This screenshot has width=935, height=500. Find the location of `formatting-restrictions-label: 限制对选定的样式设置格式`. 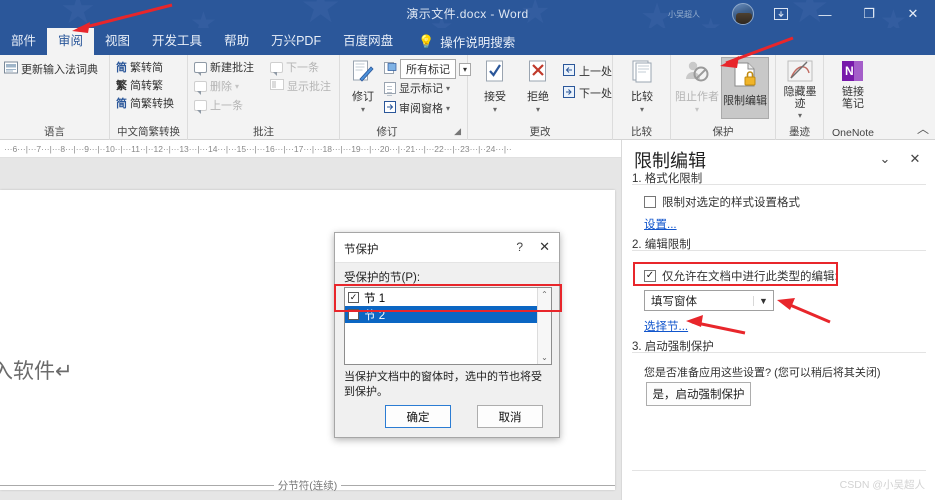

formatting-restrictions-label: 限制对选定的样式设置格式 is located at coordinates (731, 203).